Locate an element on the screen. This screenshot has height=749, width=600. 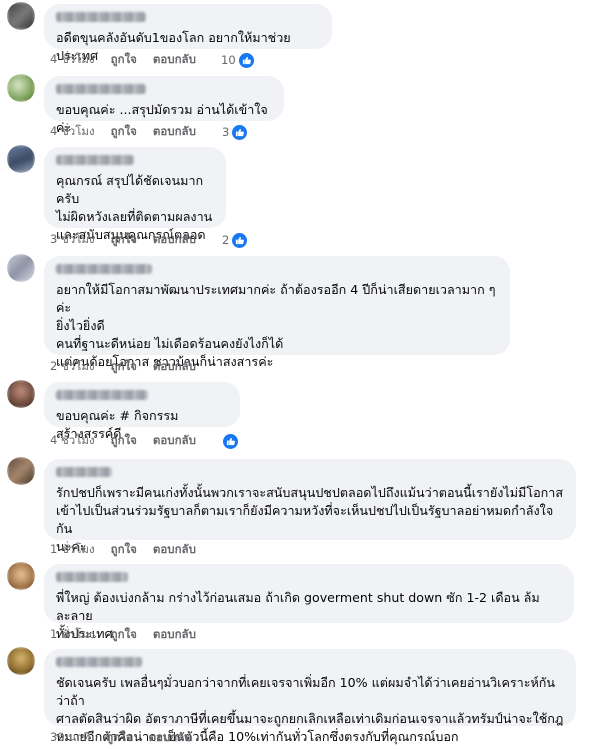
reaction-count: 3 is located at coordinates (235, 132).